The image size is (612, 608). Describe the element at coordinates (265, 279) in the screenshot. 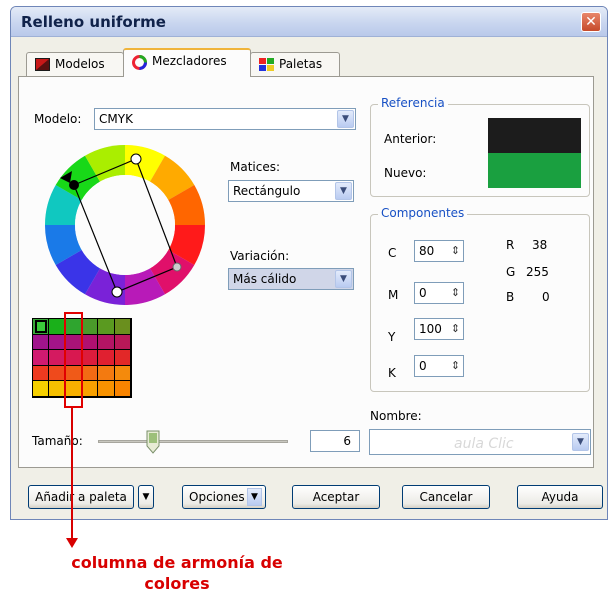

I see `variation-value: Más cálido` at that location.